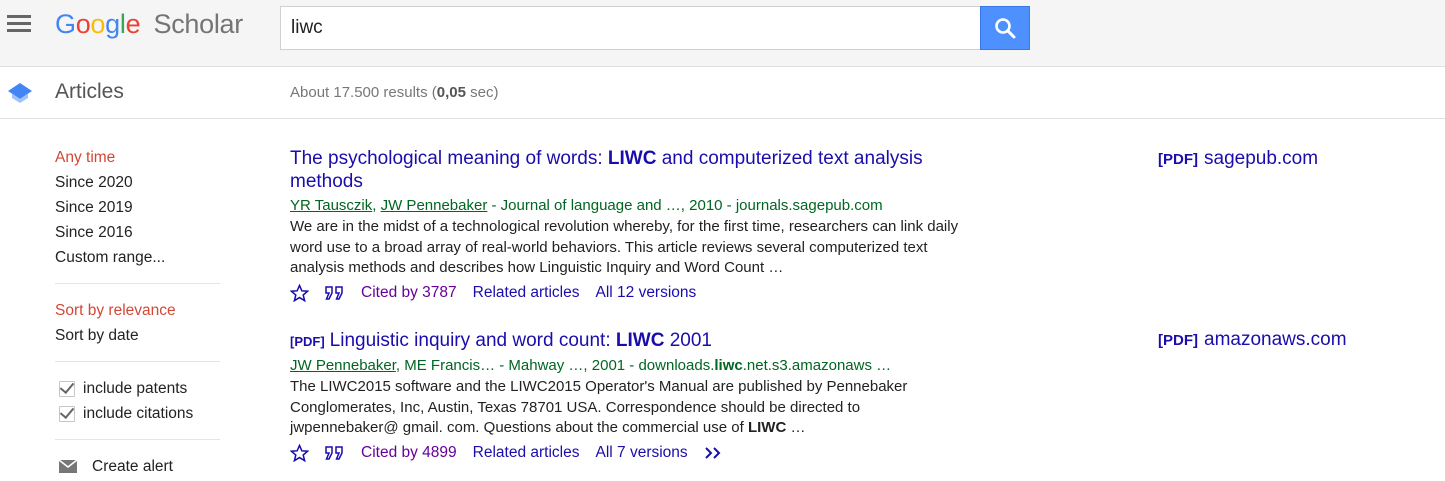 Image resolution: width=1445 pixels, height=481 pixels. What do you see at coordinates (1238, 159) in the screenshot?
I see `pdf-side-link: [PDF] sagepub.com` at bounding box center [1238, 159].